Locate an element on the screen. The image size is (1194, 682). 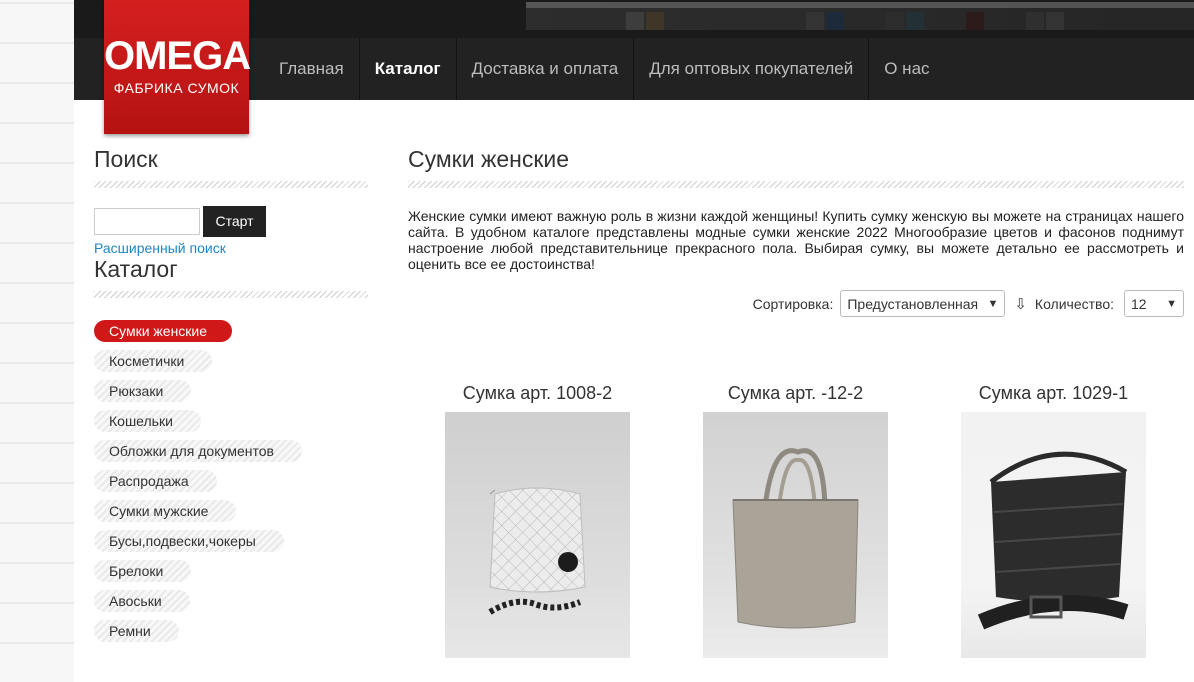
page-background is located at coordinates (37, 341).